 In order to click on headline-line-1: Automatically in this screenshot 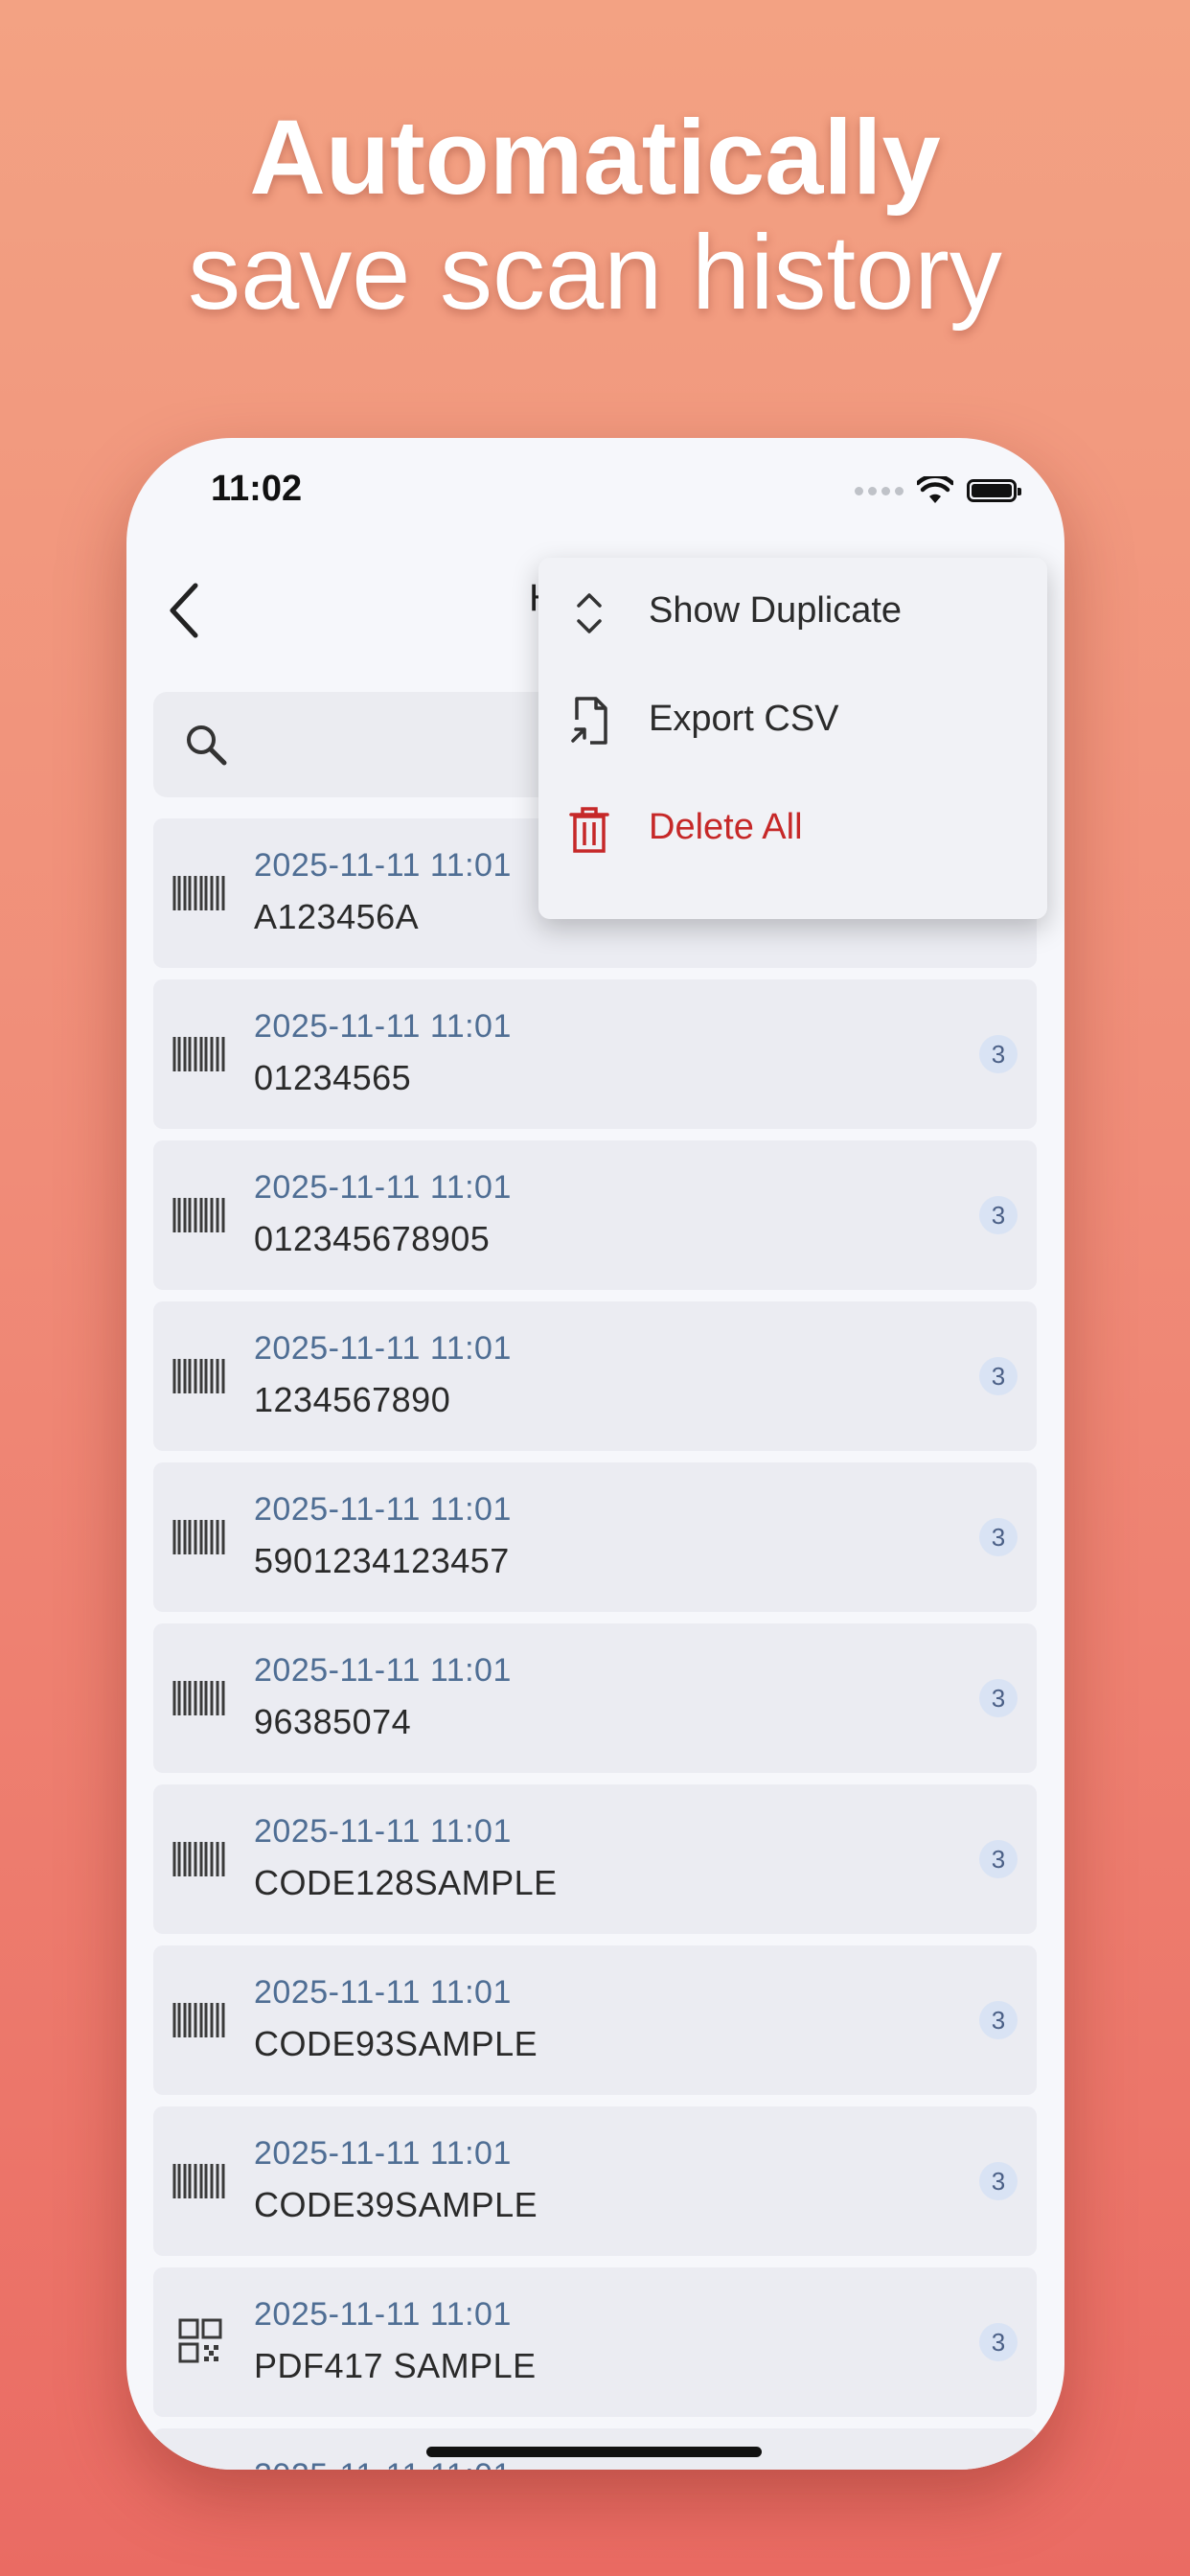, I will do `click(595, 158)`.